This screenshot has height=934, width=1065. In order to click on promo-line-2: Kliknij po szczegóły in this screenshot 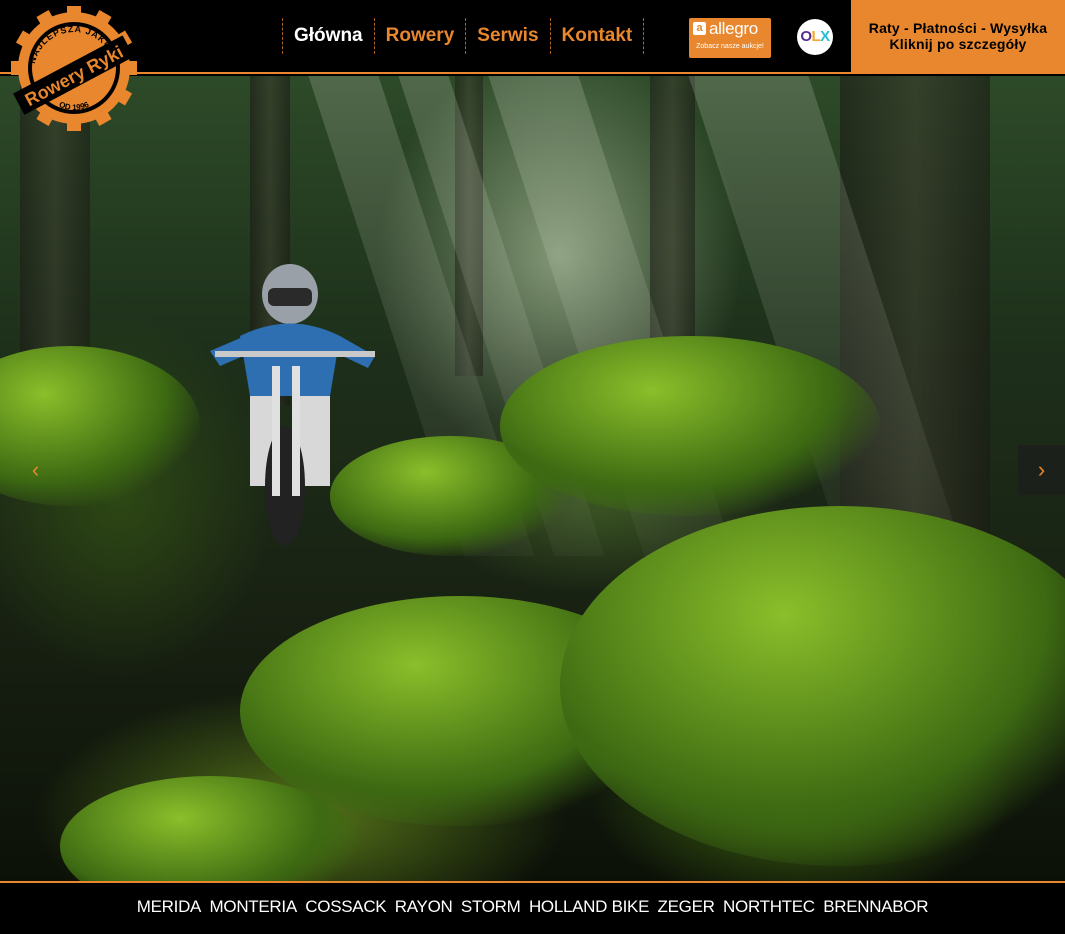, I will do `click(958, 44)`.